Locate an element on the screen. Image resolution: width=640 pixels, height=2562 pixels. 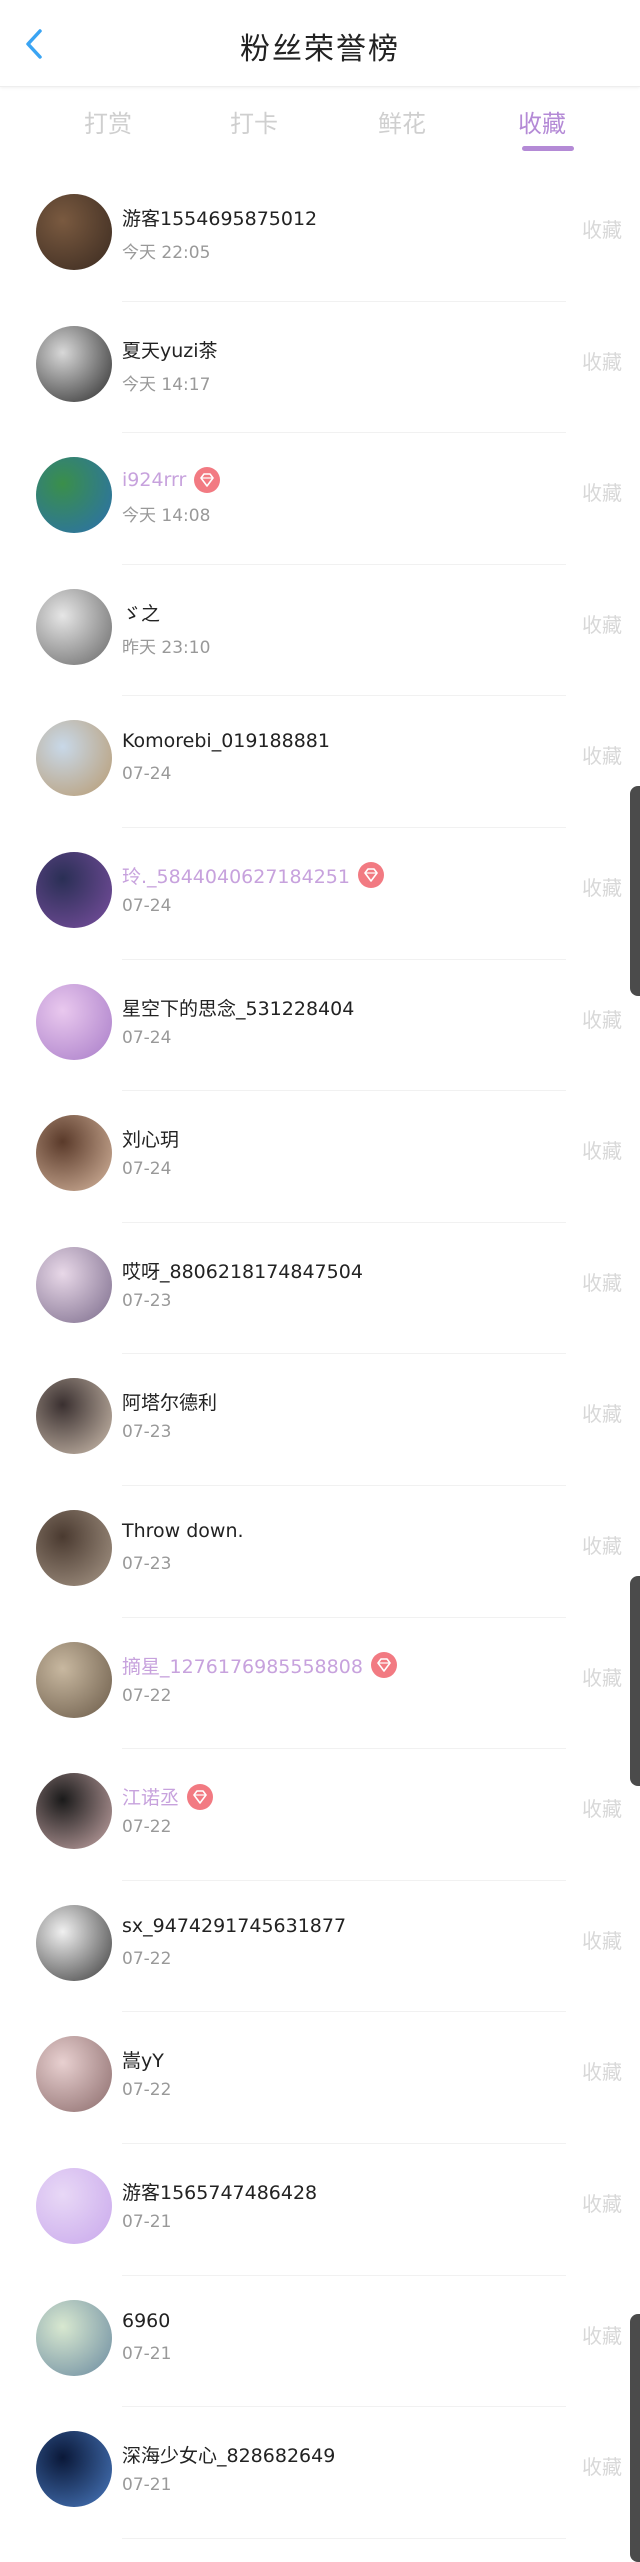
fan-name: 刘心玥 is located at coordinates (151, 1140).